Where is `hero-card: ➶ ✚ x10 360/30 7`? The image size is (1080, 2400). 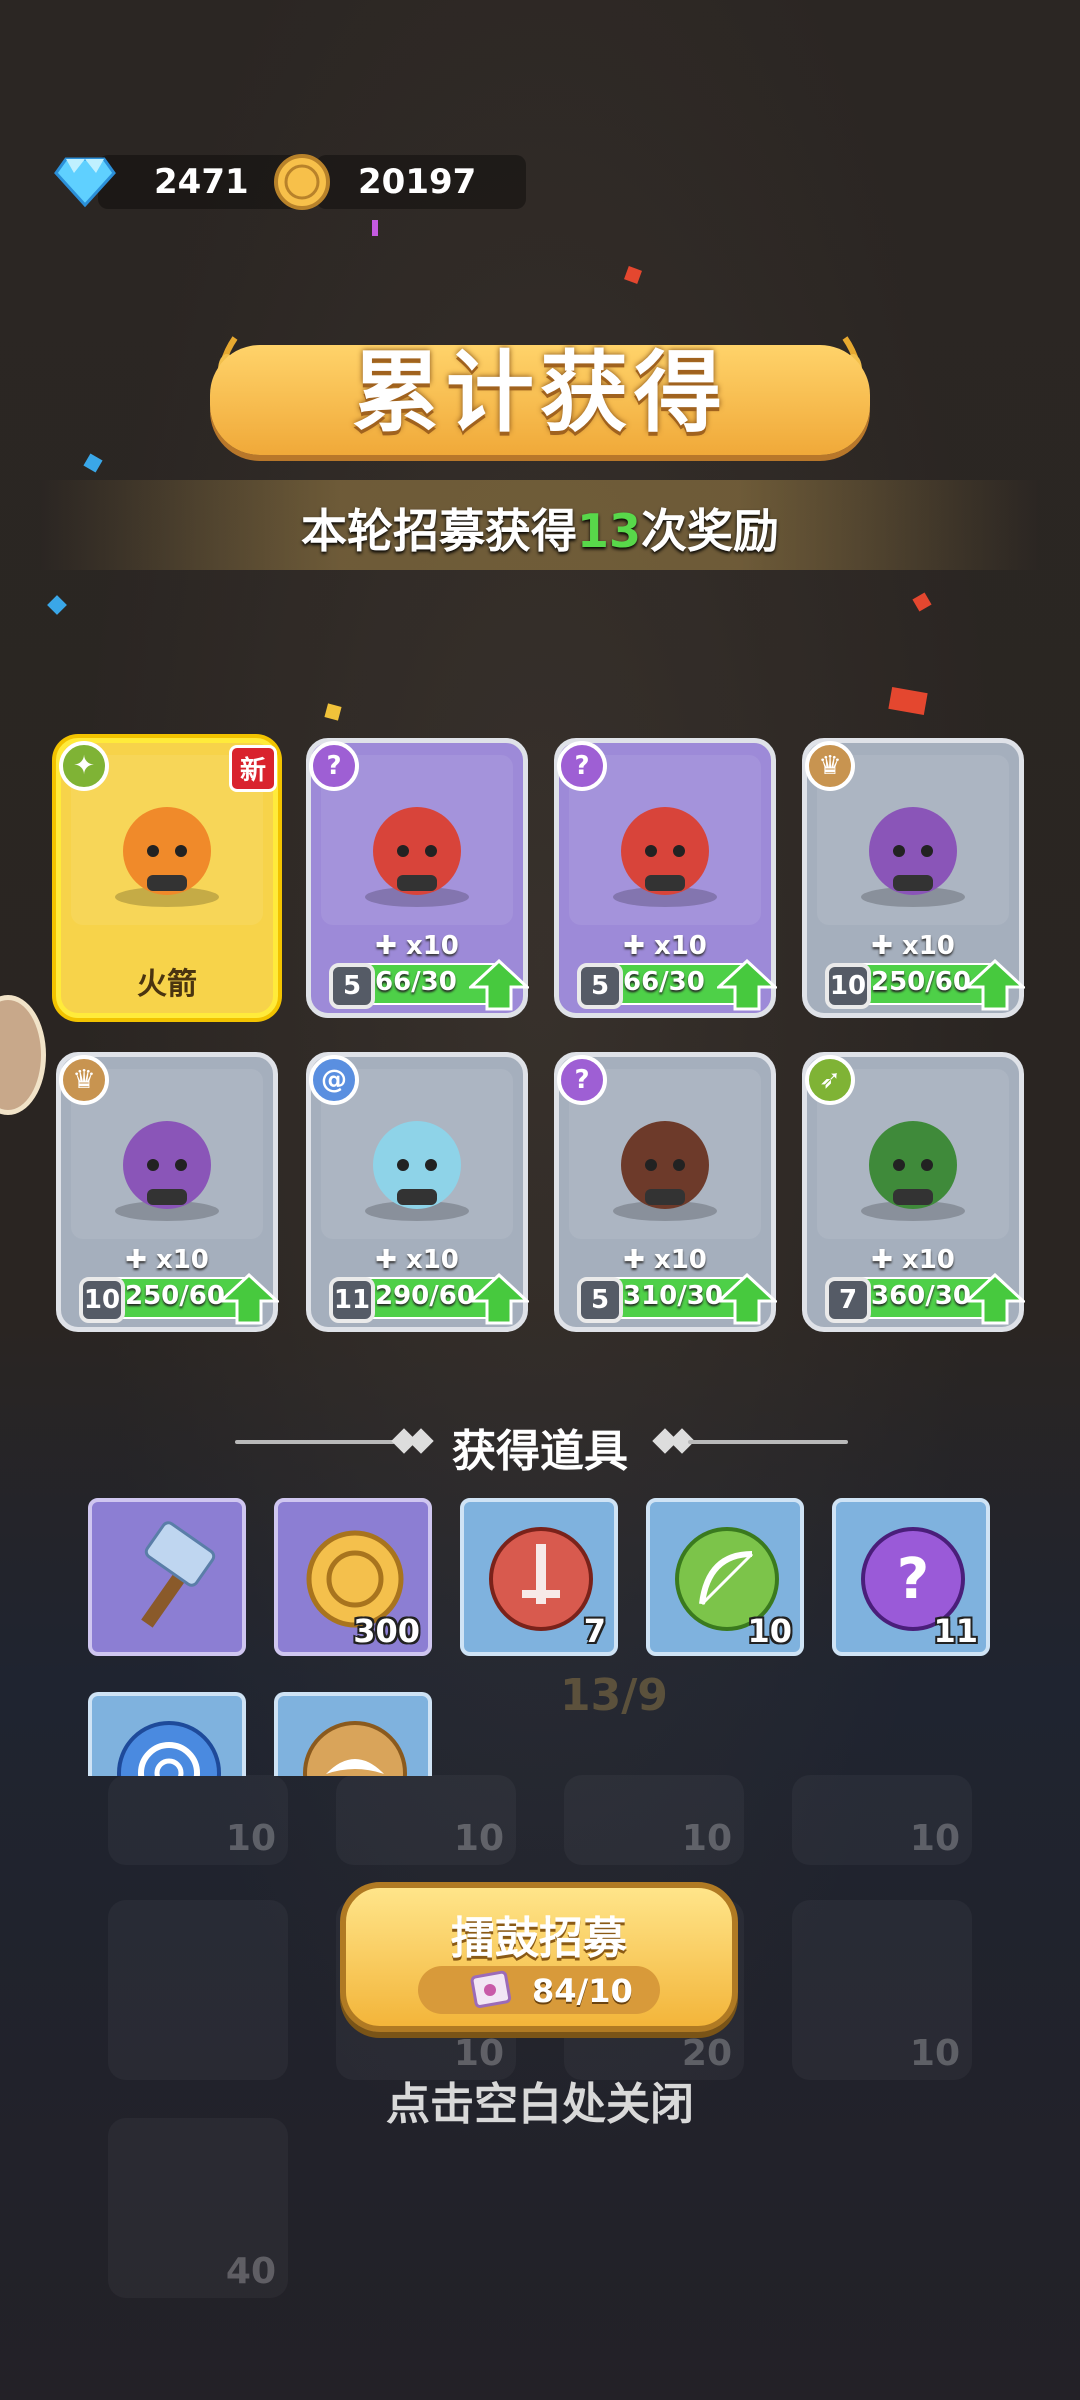
hero-card: ➶ ✚ x10 360/30 7 is located at coordinates (913, 1192).